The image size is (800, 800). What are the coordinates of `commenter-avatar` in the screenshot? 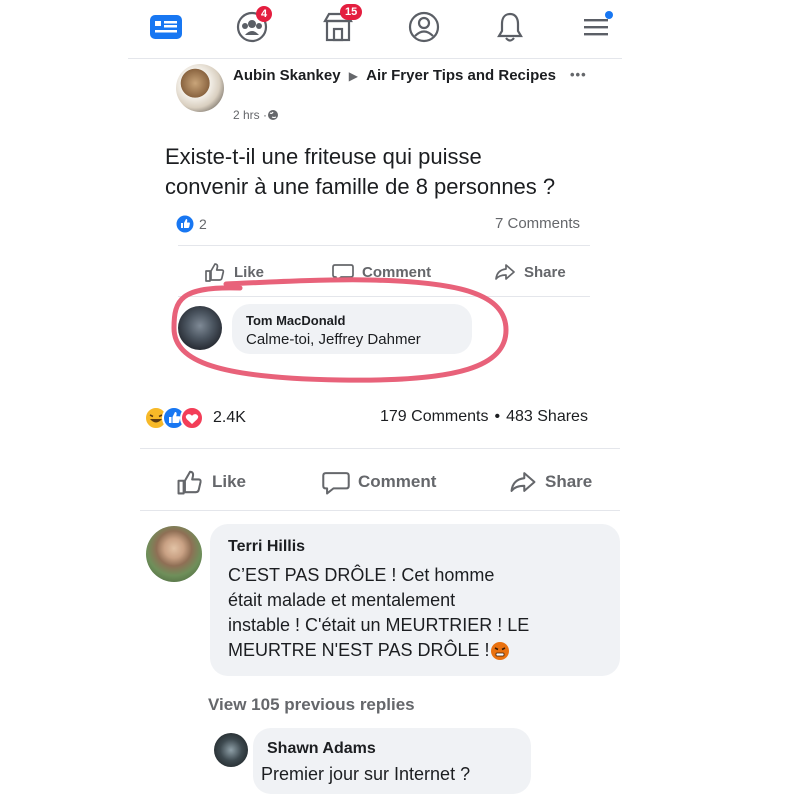 It's located at (174, 554).